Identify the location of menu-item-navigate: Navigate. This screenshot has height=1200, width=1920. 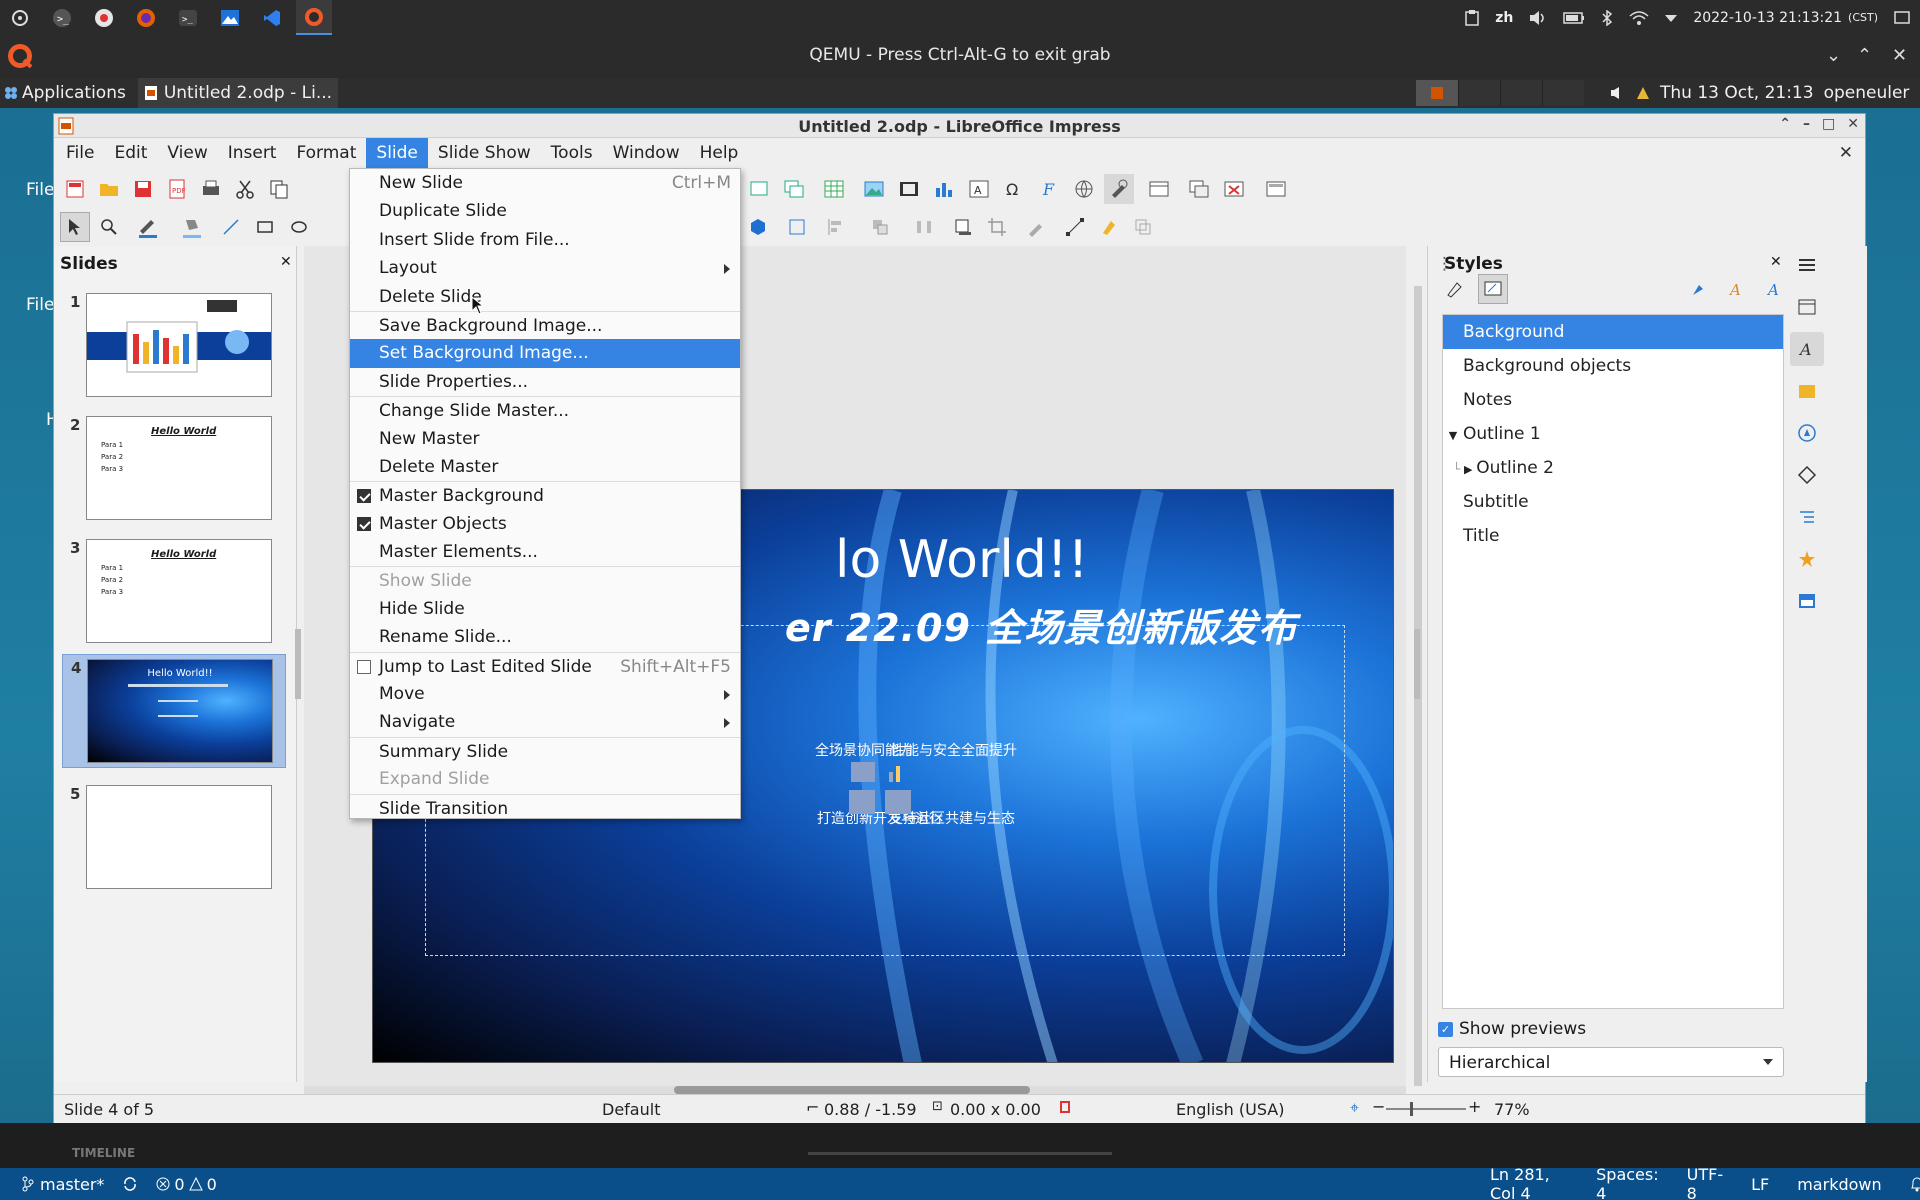
(545, 722).